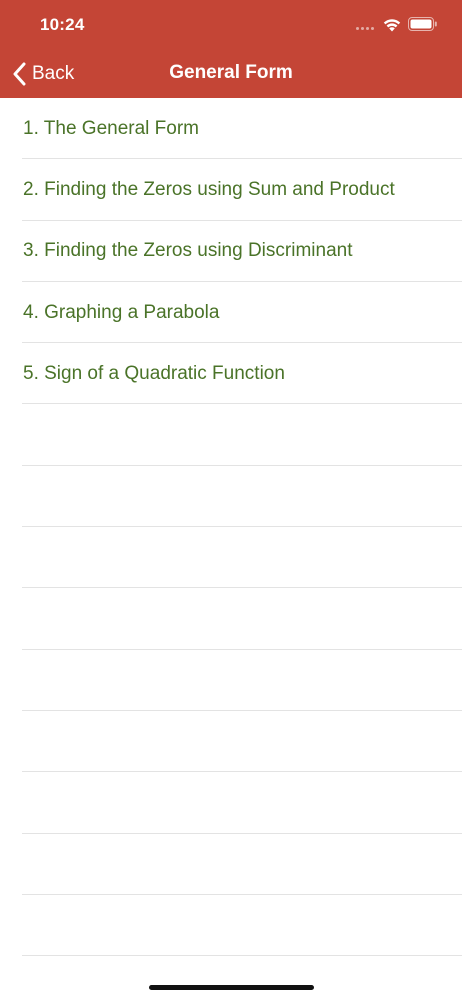 This screenshot has height=1000, width=462. What do you see at coordinates (121, 312) in the screenshot?
I see `list-item-label: 4. Graphing a Parabola` at bounding box center [121, 312].